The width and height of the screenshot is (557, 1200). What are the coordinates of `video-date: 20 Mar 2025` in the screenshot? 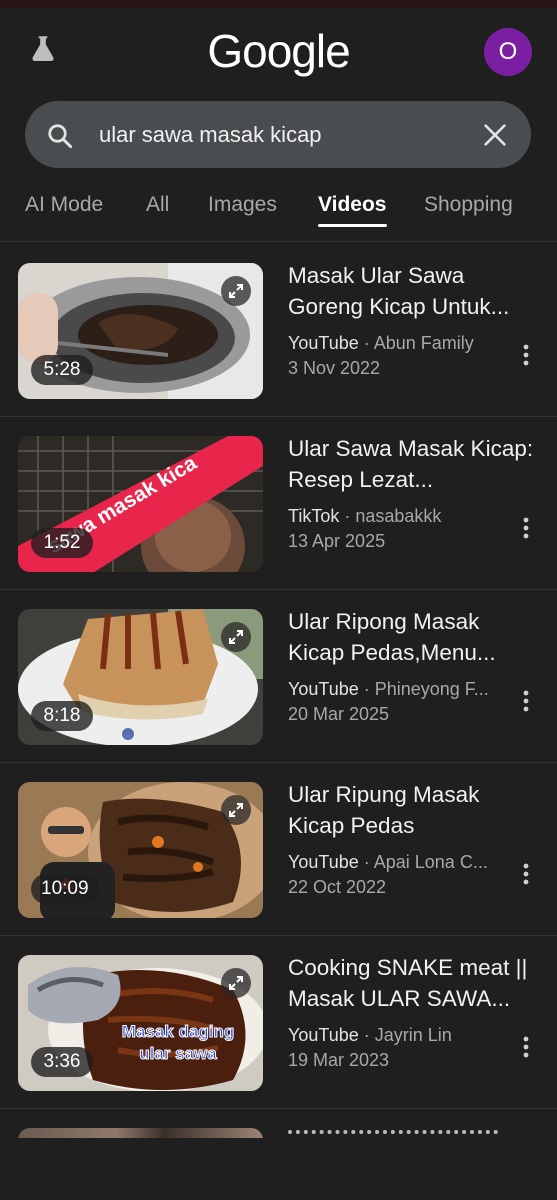 It's located at (339, 714).